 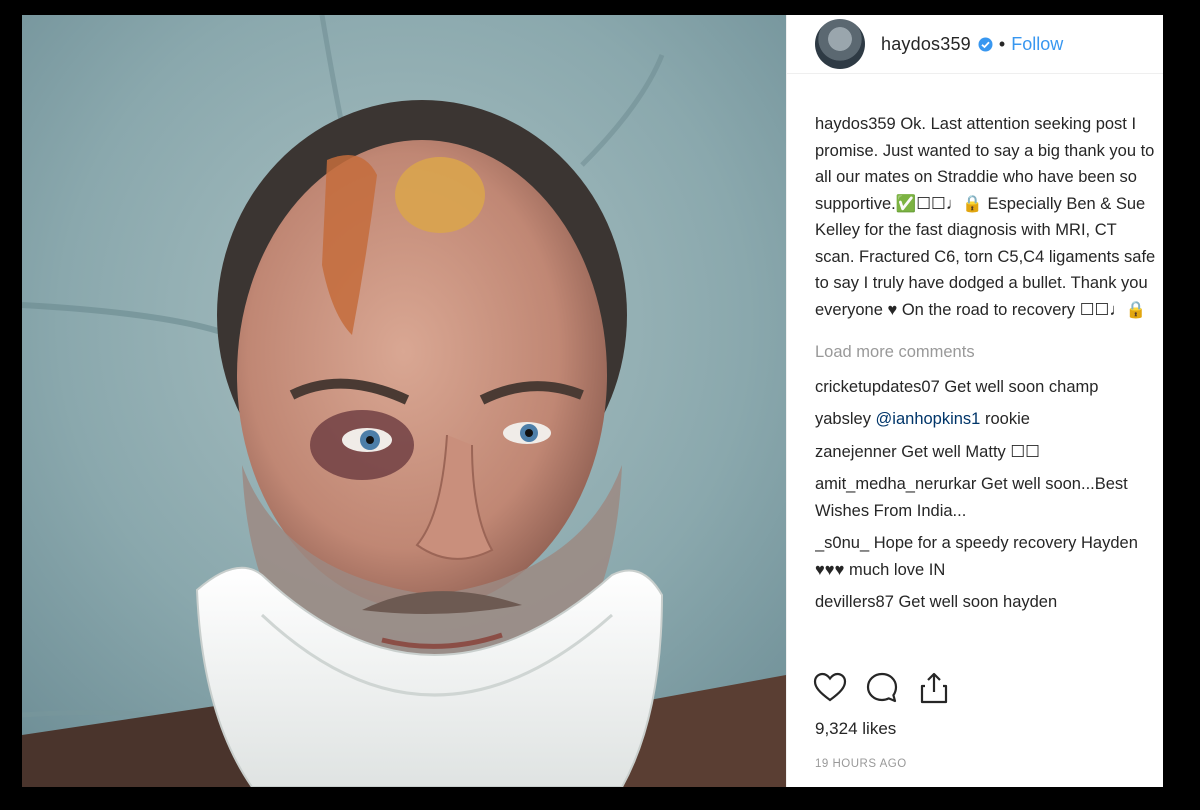 I want to click on comment-username: amit_medha_nerurkar, so click(x=895, y=484).